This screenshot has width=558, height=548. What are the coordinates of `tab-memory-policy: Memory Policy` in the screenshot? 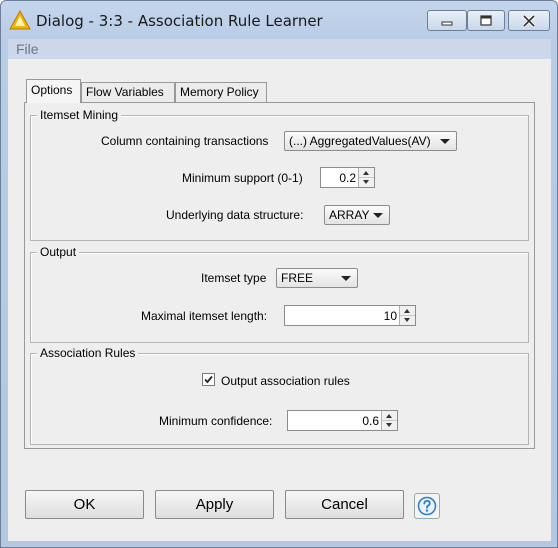 It's located at (221, 92).